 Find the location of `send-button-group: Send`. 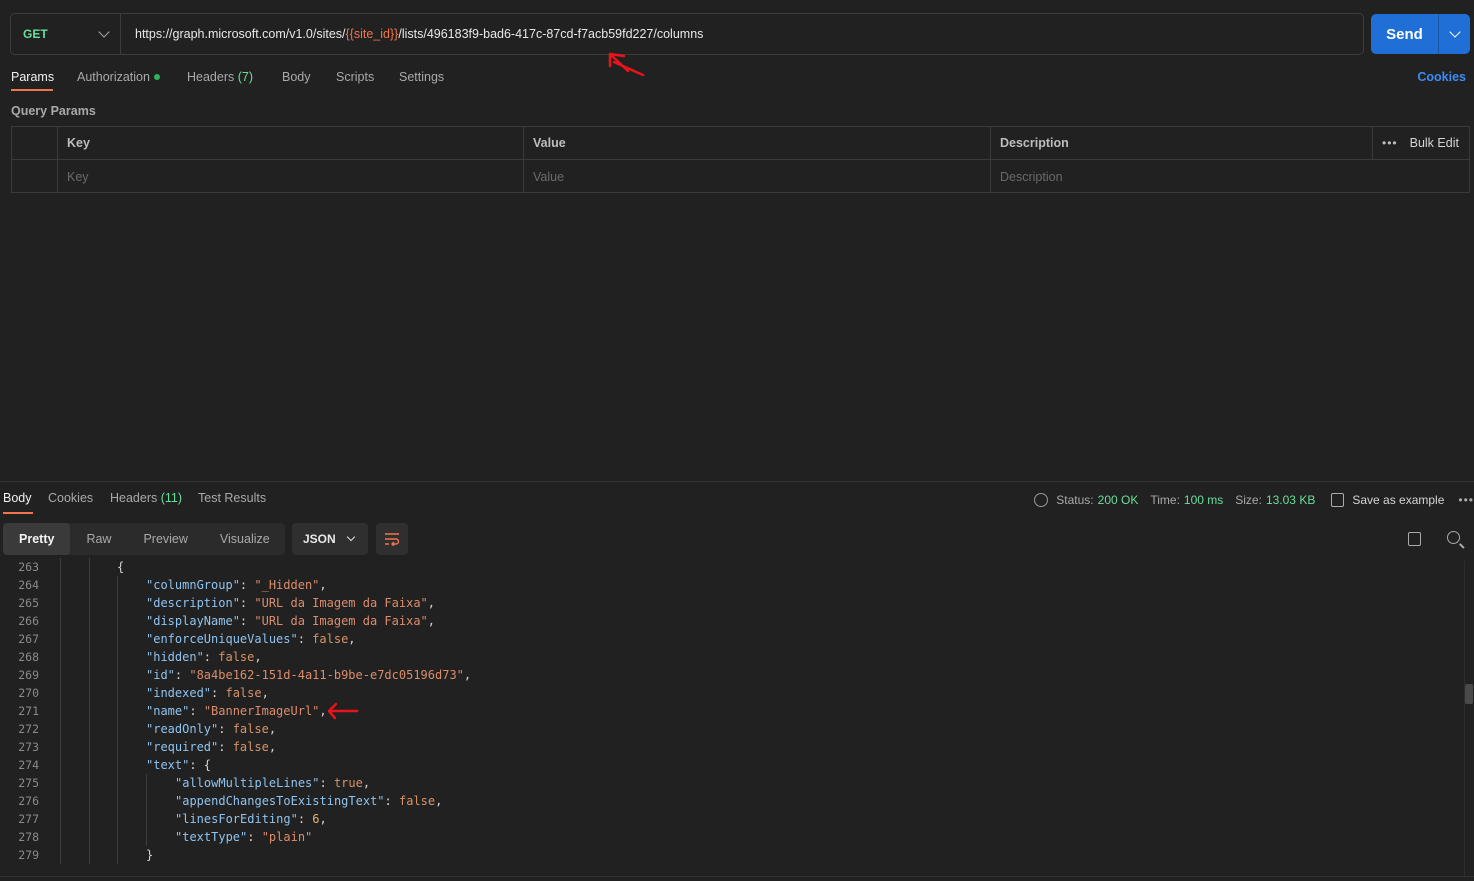

send-button-group: Send is located at coordinates (1420, 34).